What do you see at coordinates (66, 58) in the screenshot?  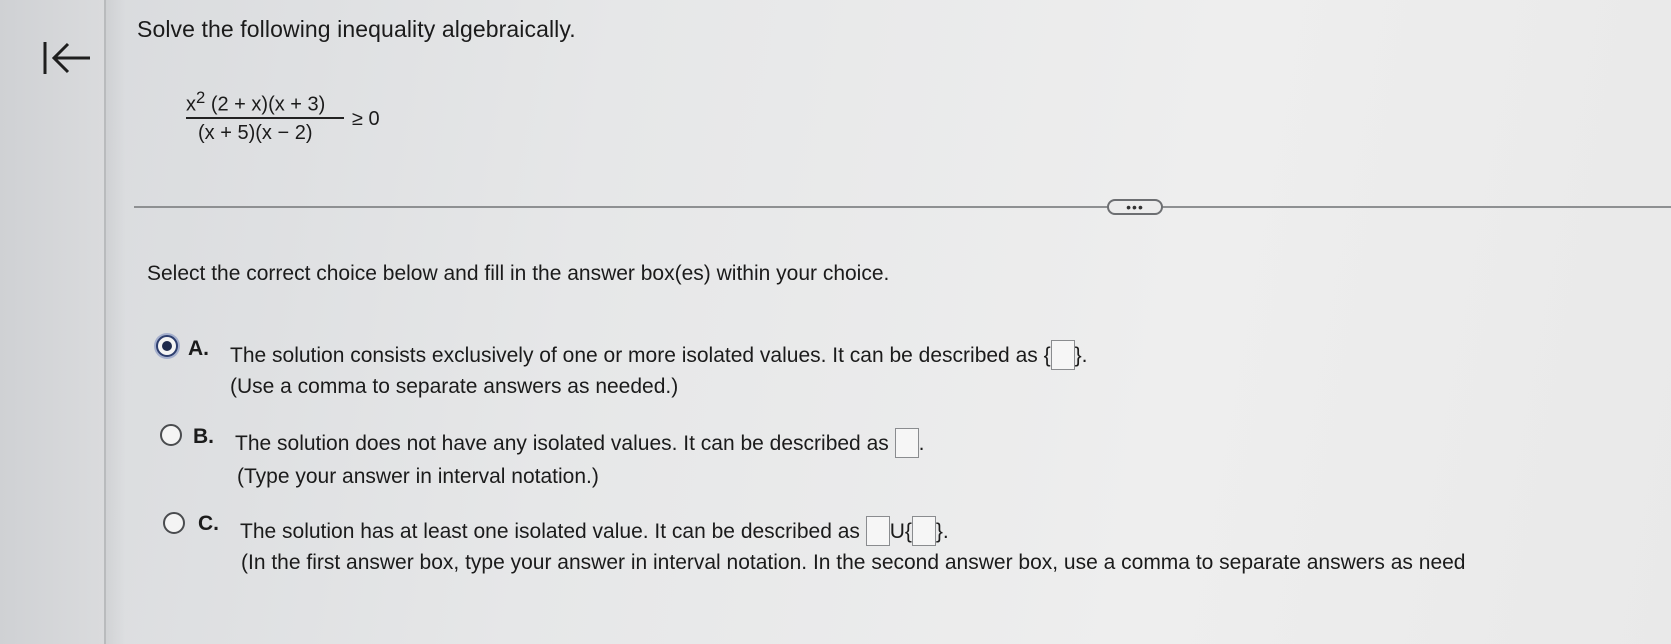 I see `first-page-arrow-icon` at bounding box center [66, 58].